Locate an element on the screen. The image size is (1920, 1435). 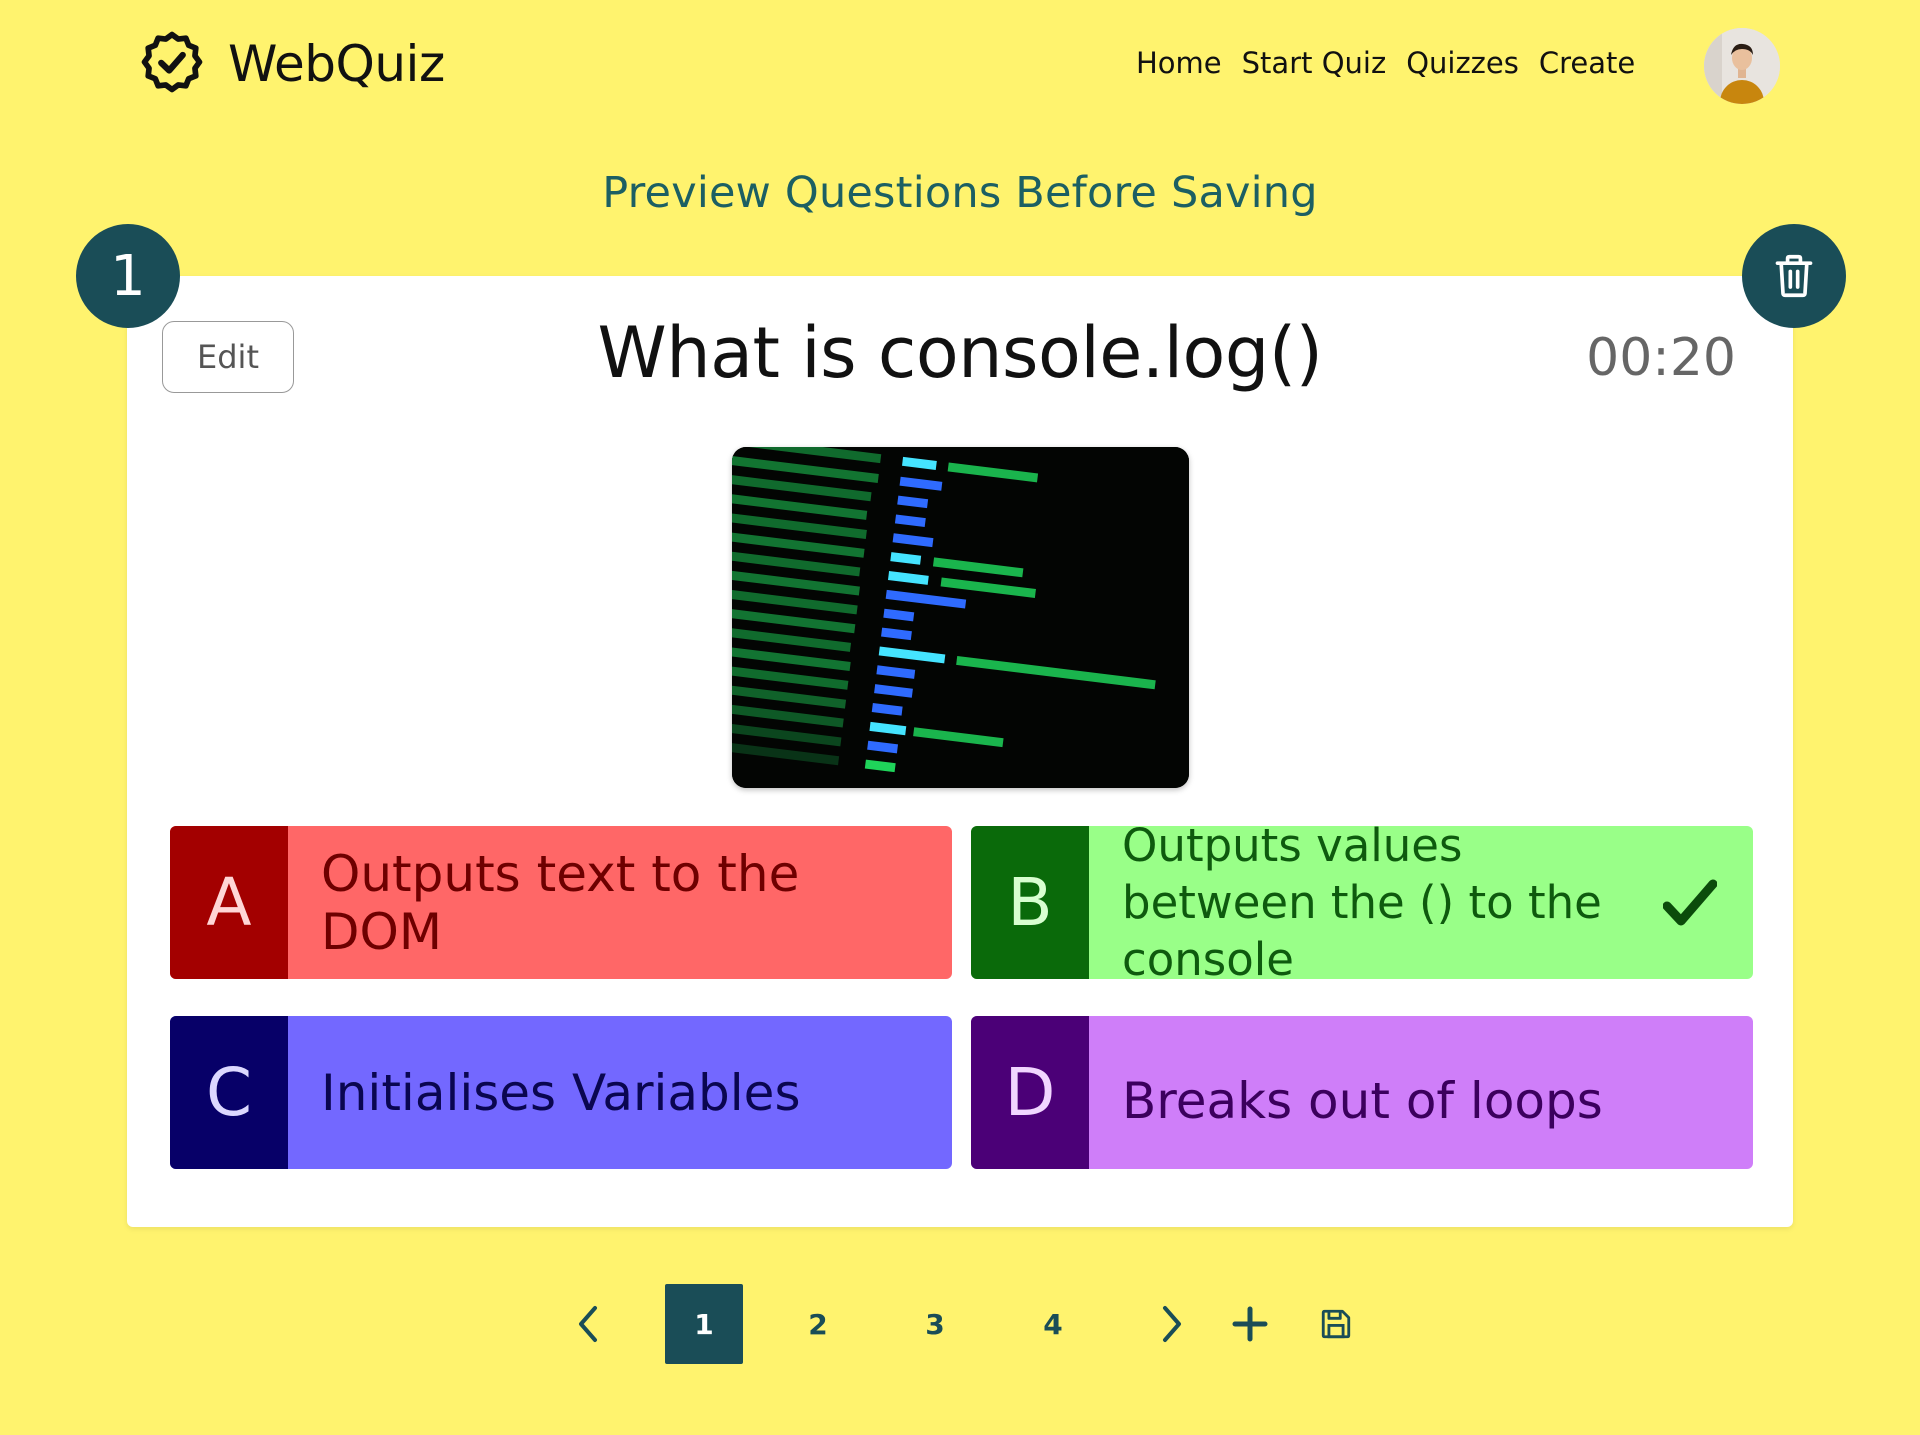
page-button-1: 1 is located at coordinates (704, 1324).